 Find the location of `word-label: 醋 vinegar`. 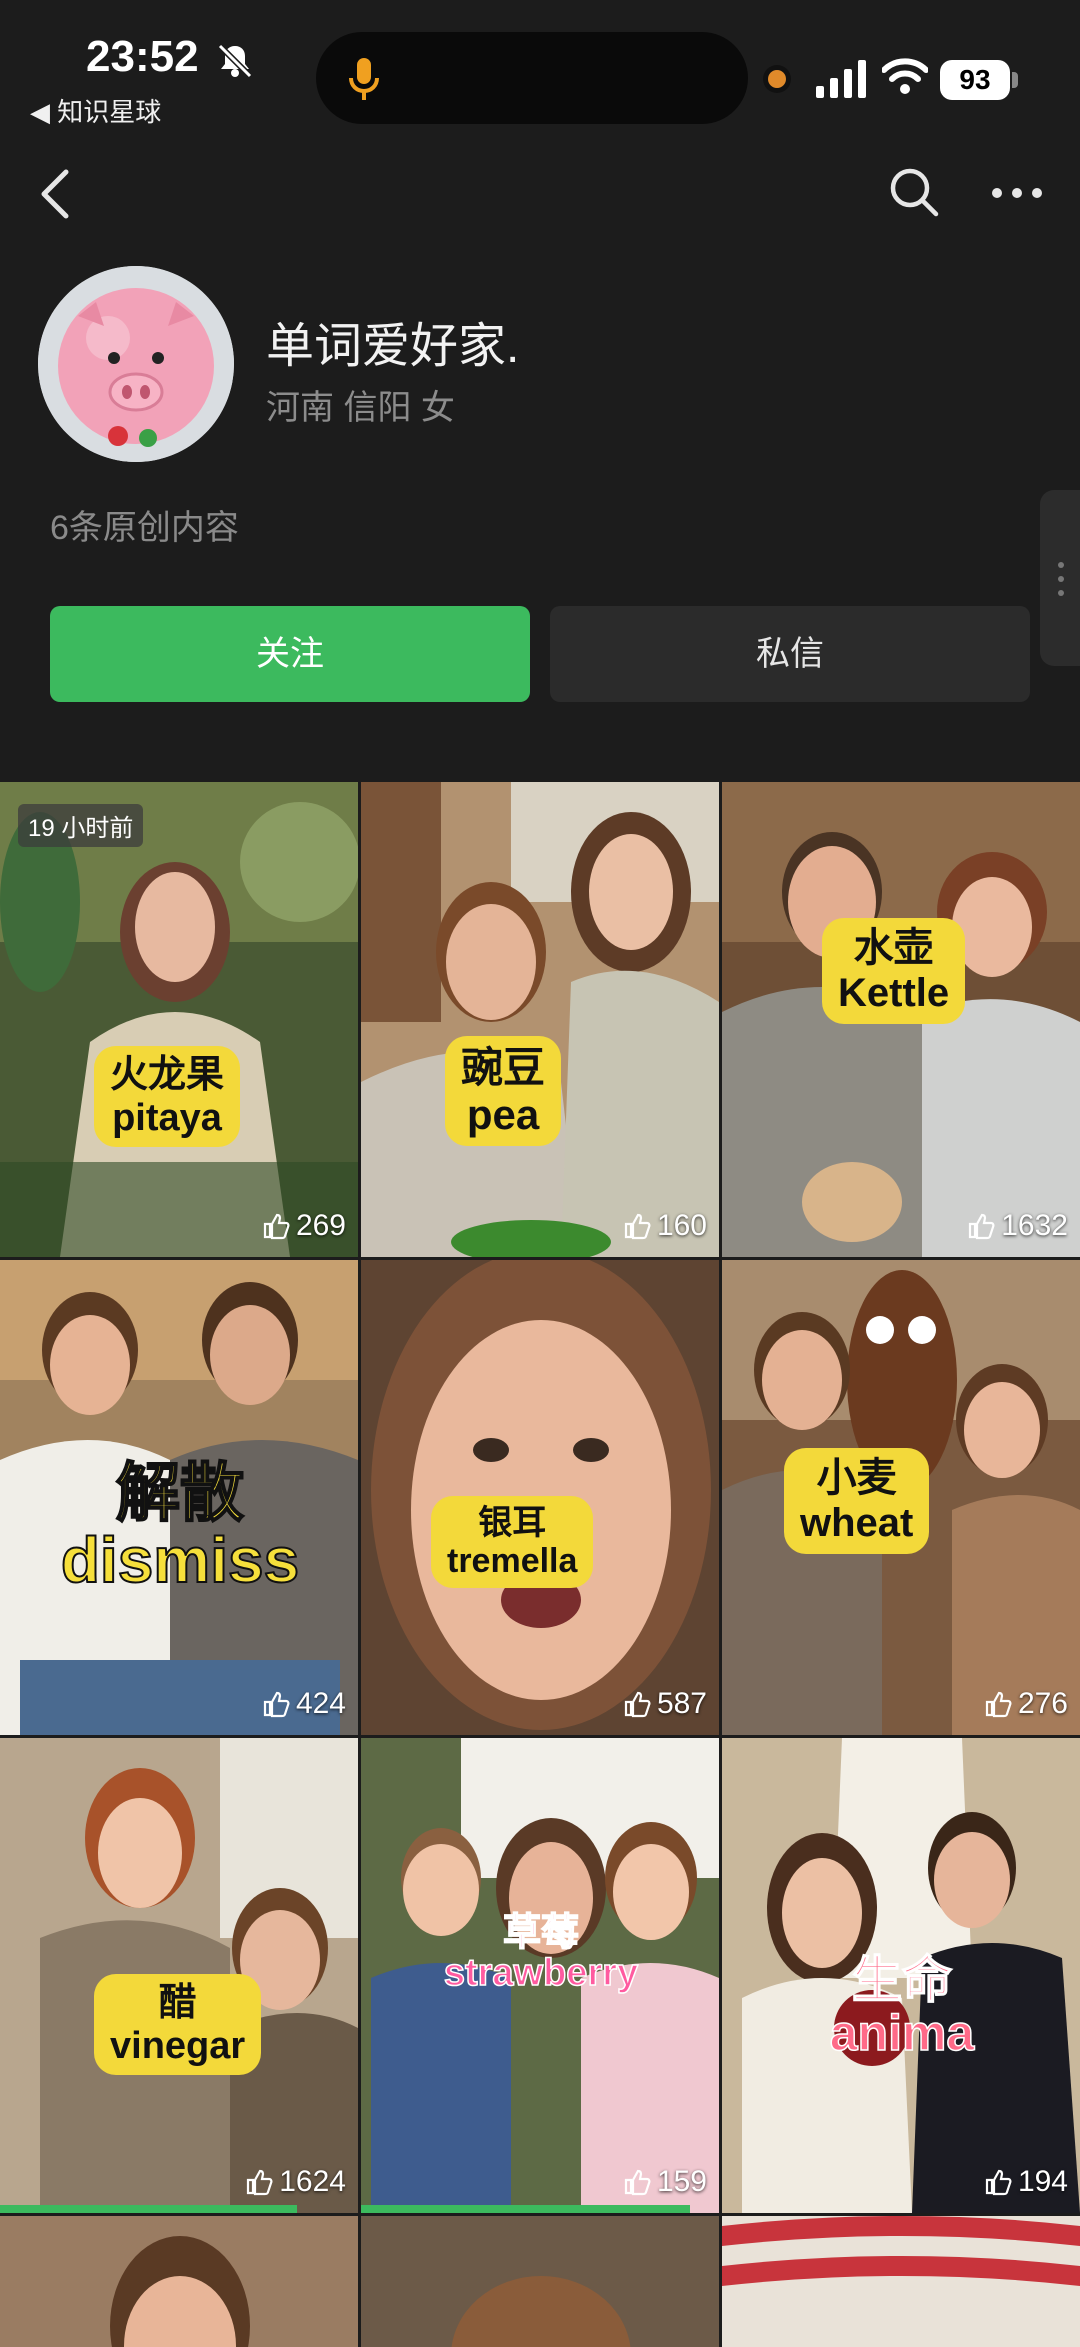

word-label: 醋 vinegar is located at coordinates (178, 2025).